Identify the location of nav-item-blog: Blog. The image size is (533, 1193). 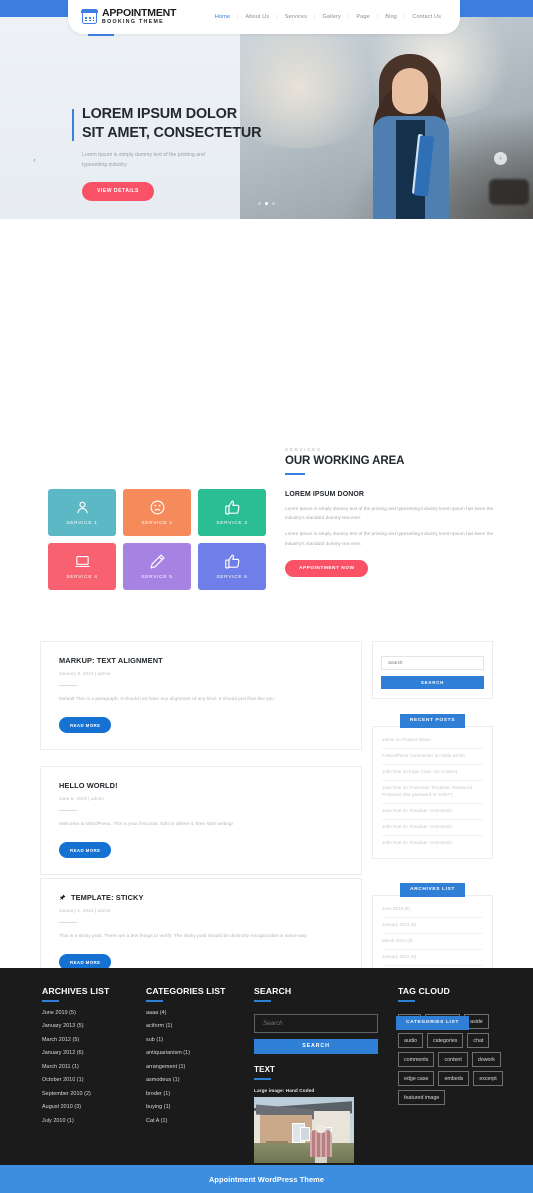
(391, 17).